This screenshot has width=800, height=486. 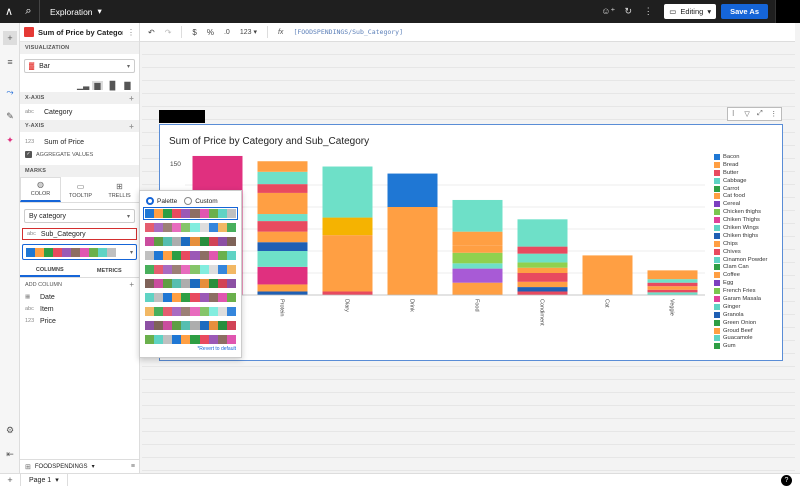 I want to click on legend-item: Chiken Thighs, so click(x=740, y=220).